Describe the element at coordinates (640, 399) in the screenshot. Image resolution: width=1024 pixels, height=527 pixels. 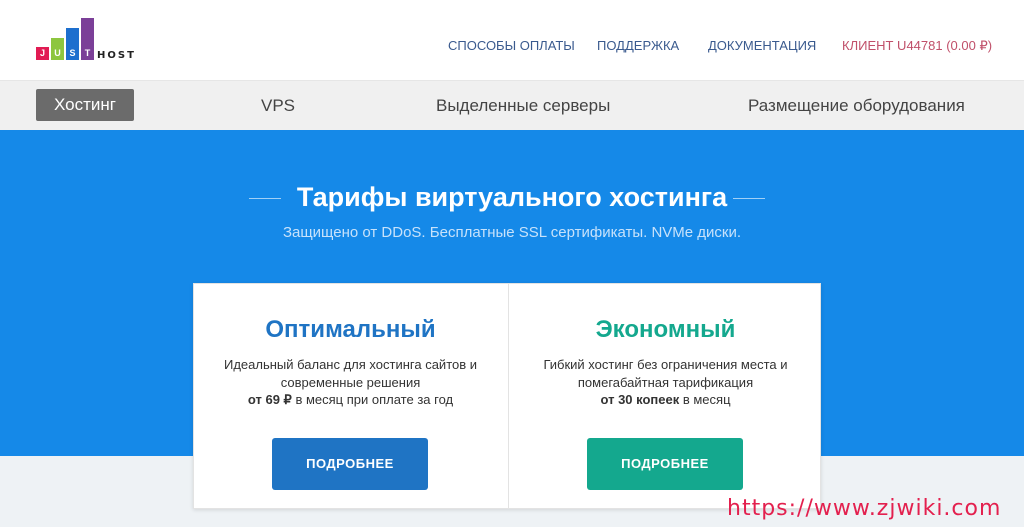
I see `plan-price-value: от 30 копеек` at that location.